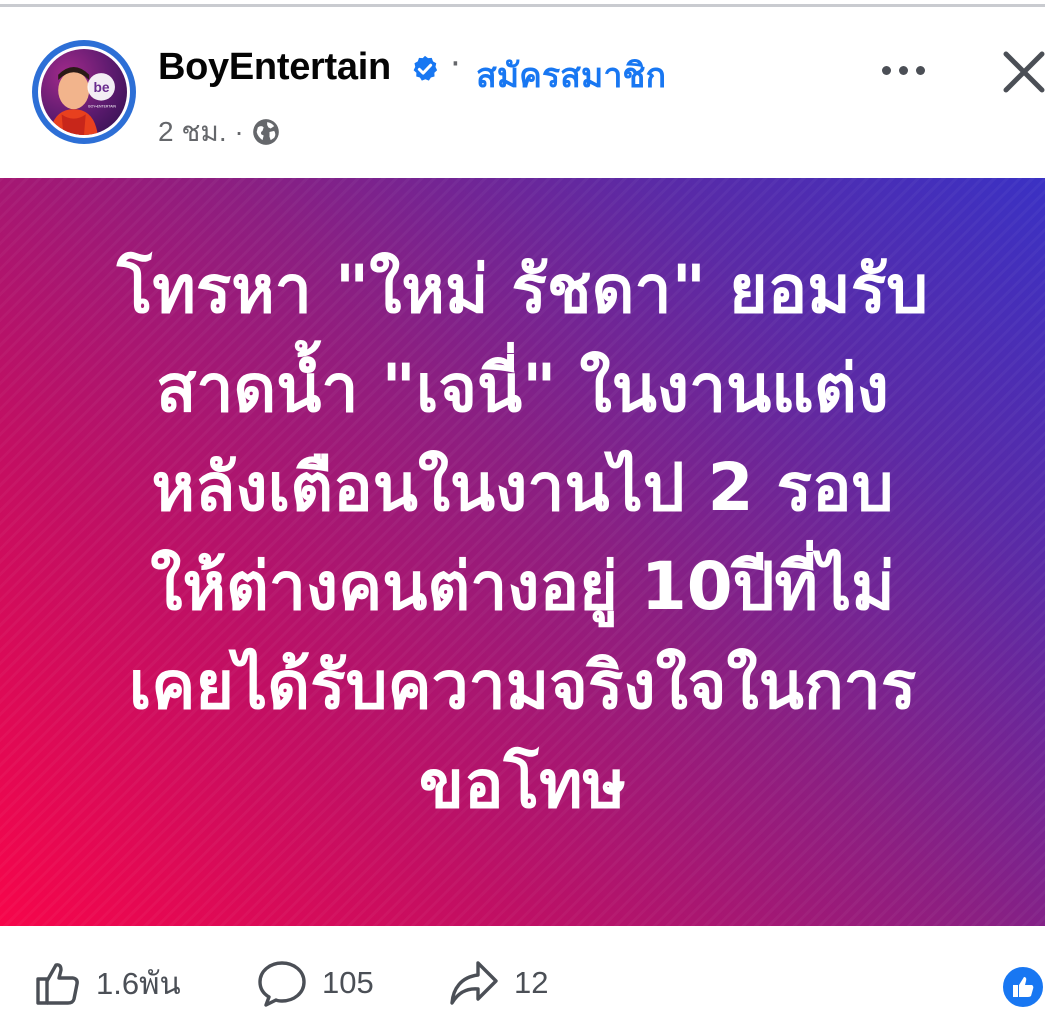  Describe the element at coordinates (82, 101) in the screenshot. I see `avatar-illustration: be BOY•ENTERTAIN` at that location.